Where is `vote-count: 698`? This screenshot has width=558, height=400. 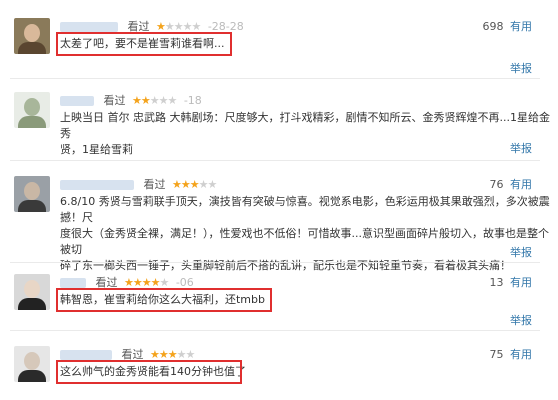
vote-count: 698 is located at coordinates (493, 26).